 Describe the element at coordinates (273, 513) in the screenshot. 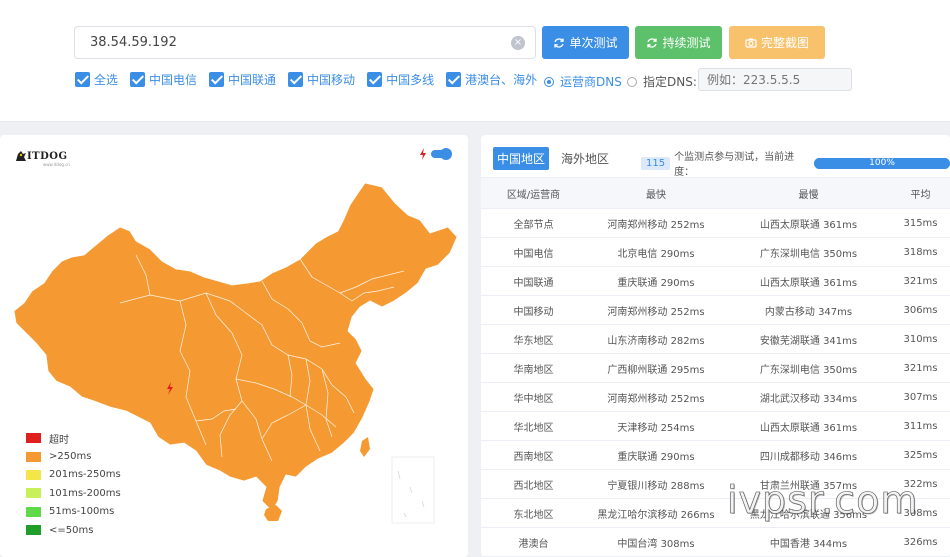

I see `hainan-island` at that location.